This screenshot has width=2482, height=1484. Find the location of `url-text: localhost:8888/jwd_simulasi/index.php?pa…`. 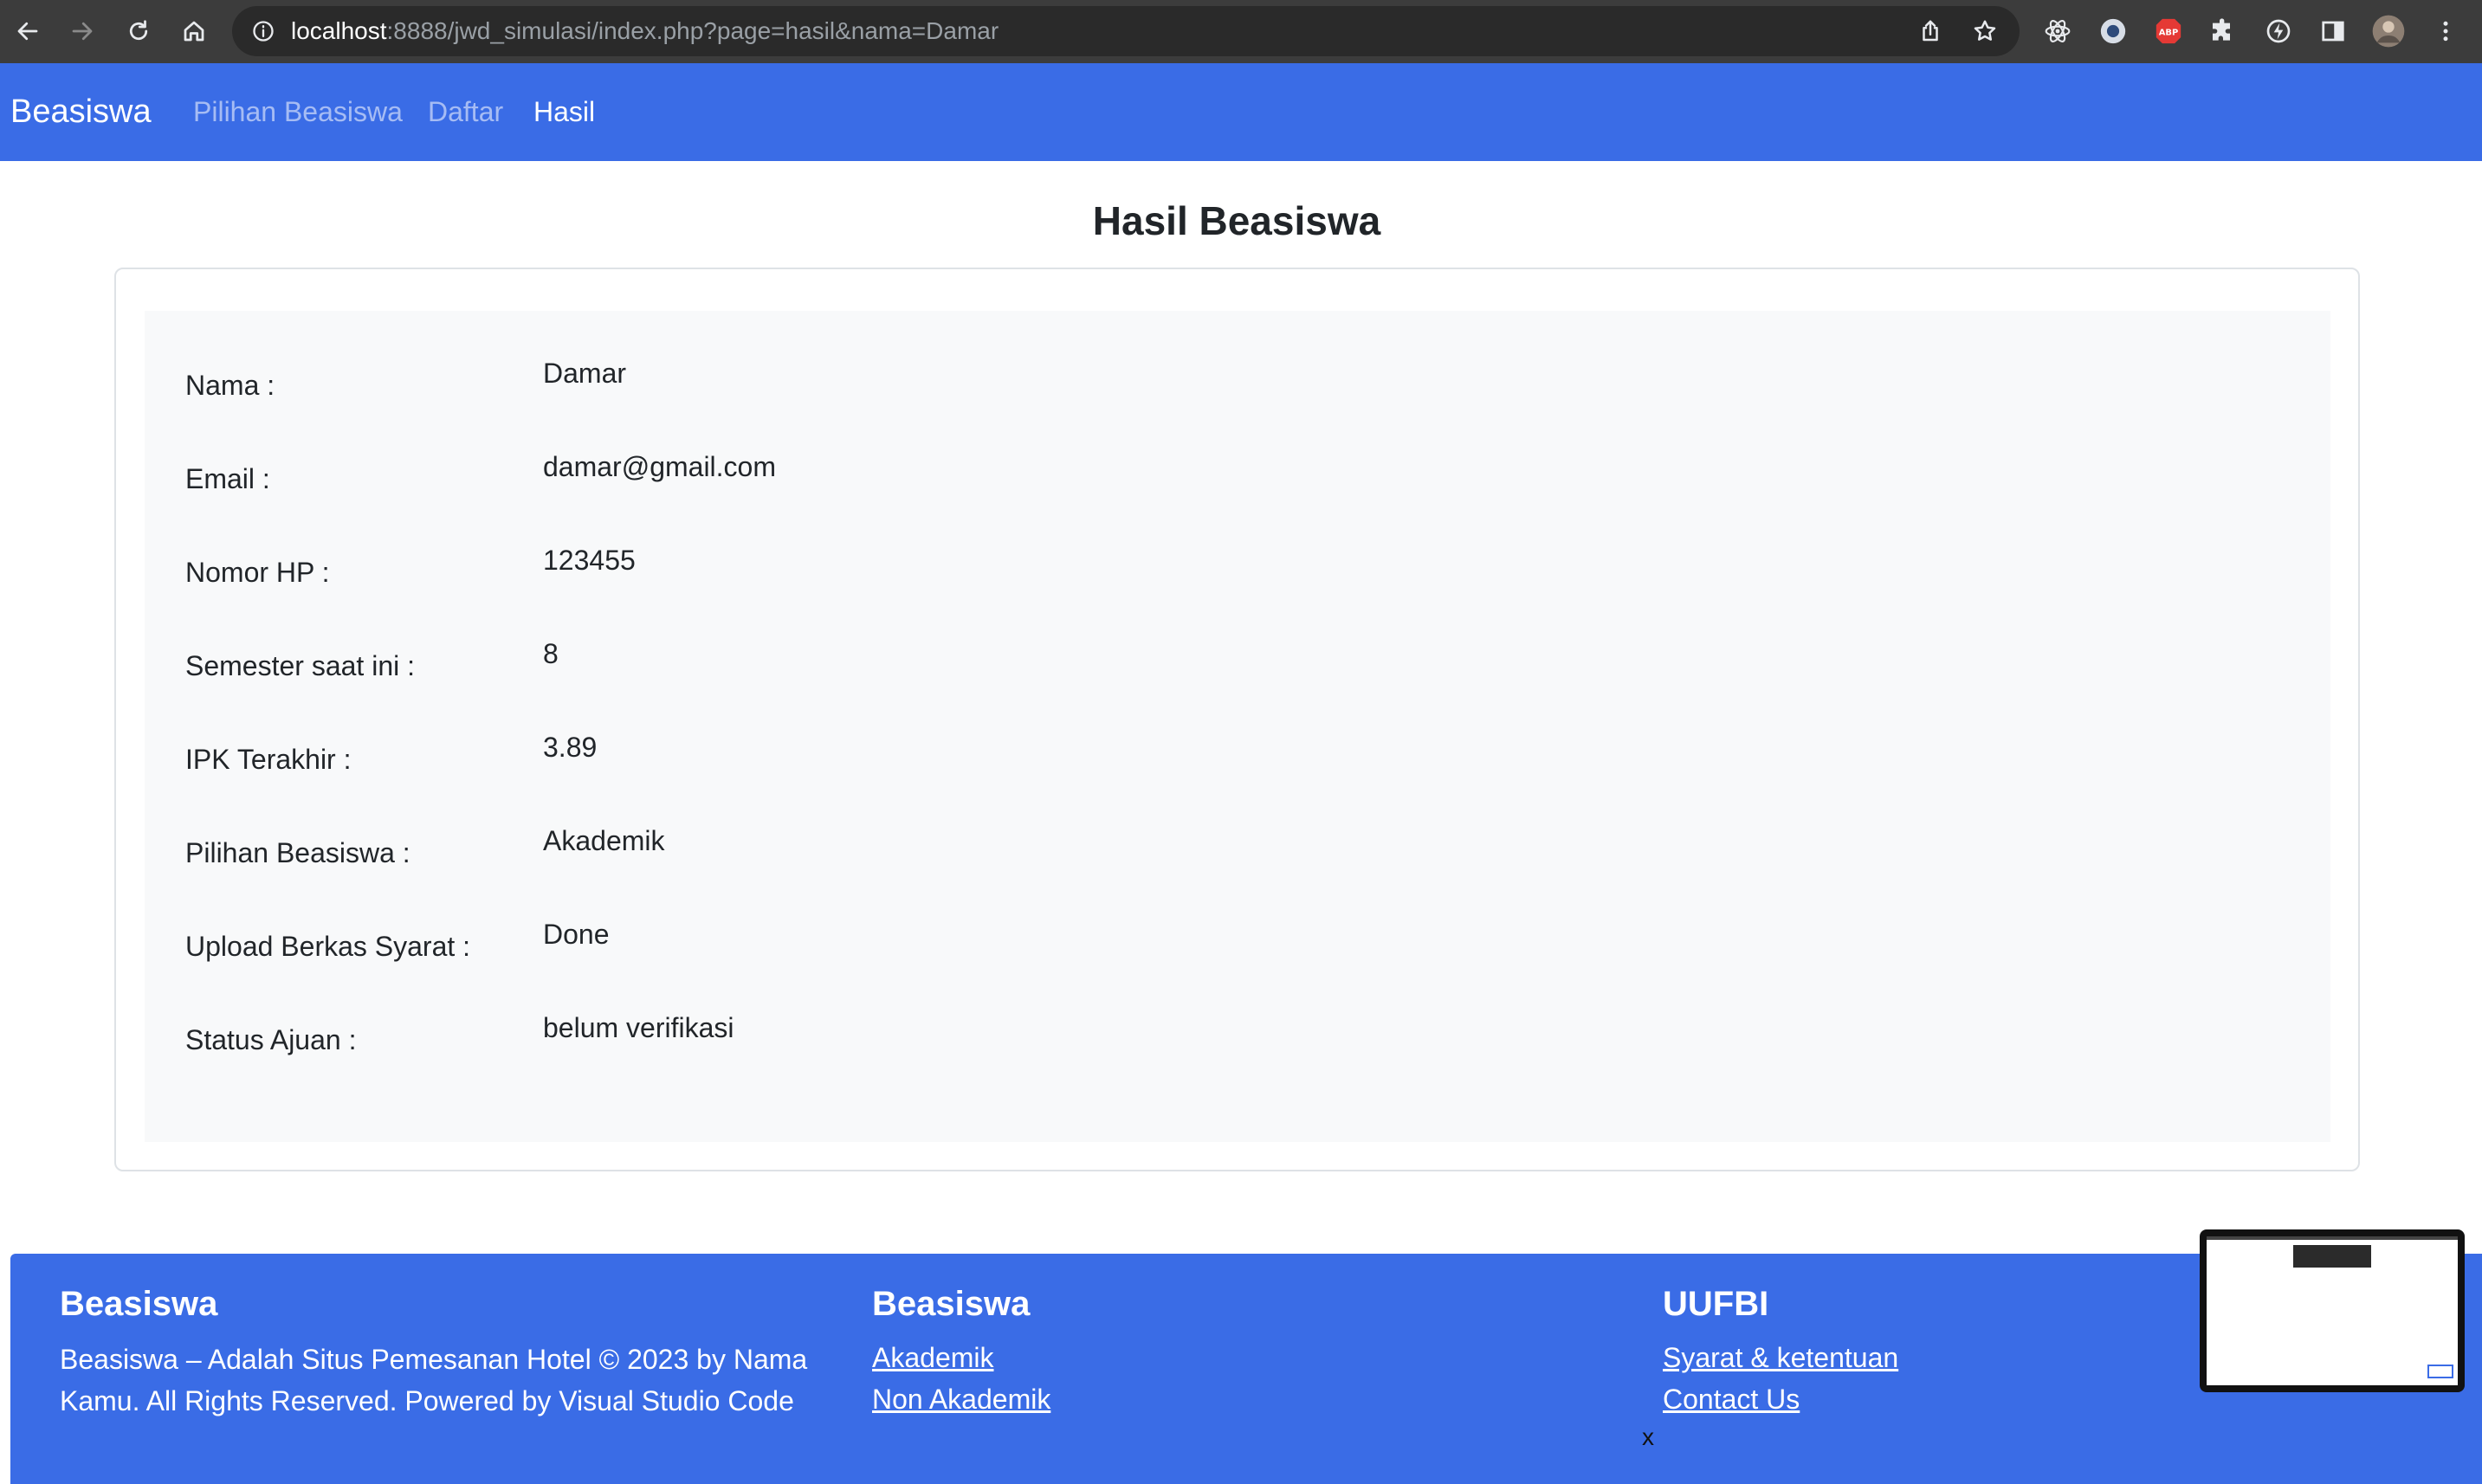

url-text: localhost:8888/jwd_simulasi/index.php?pa… is located at coordinates (645, 31).